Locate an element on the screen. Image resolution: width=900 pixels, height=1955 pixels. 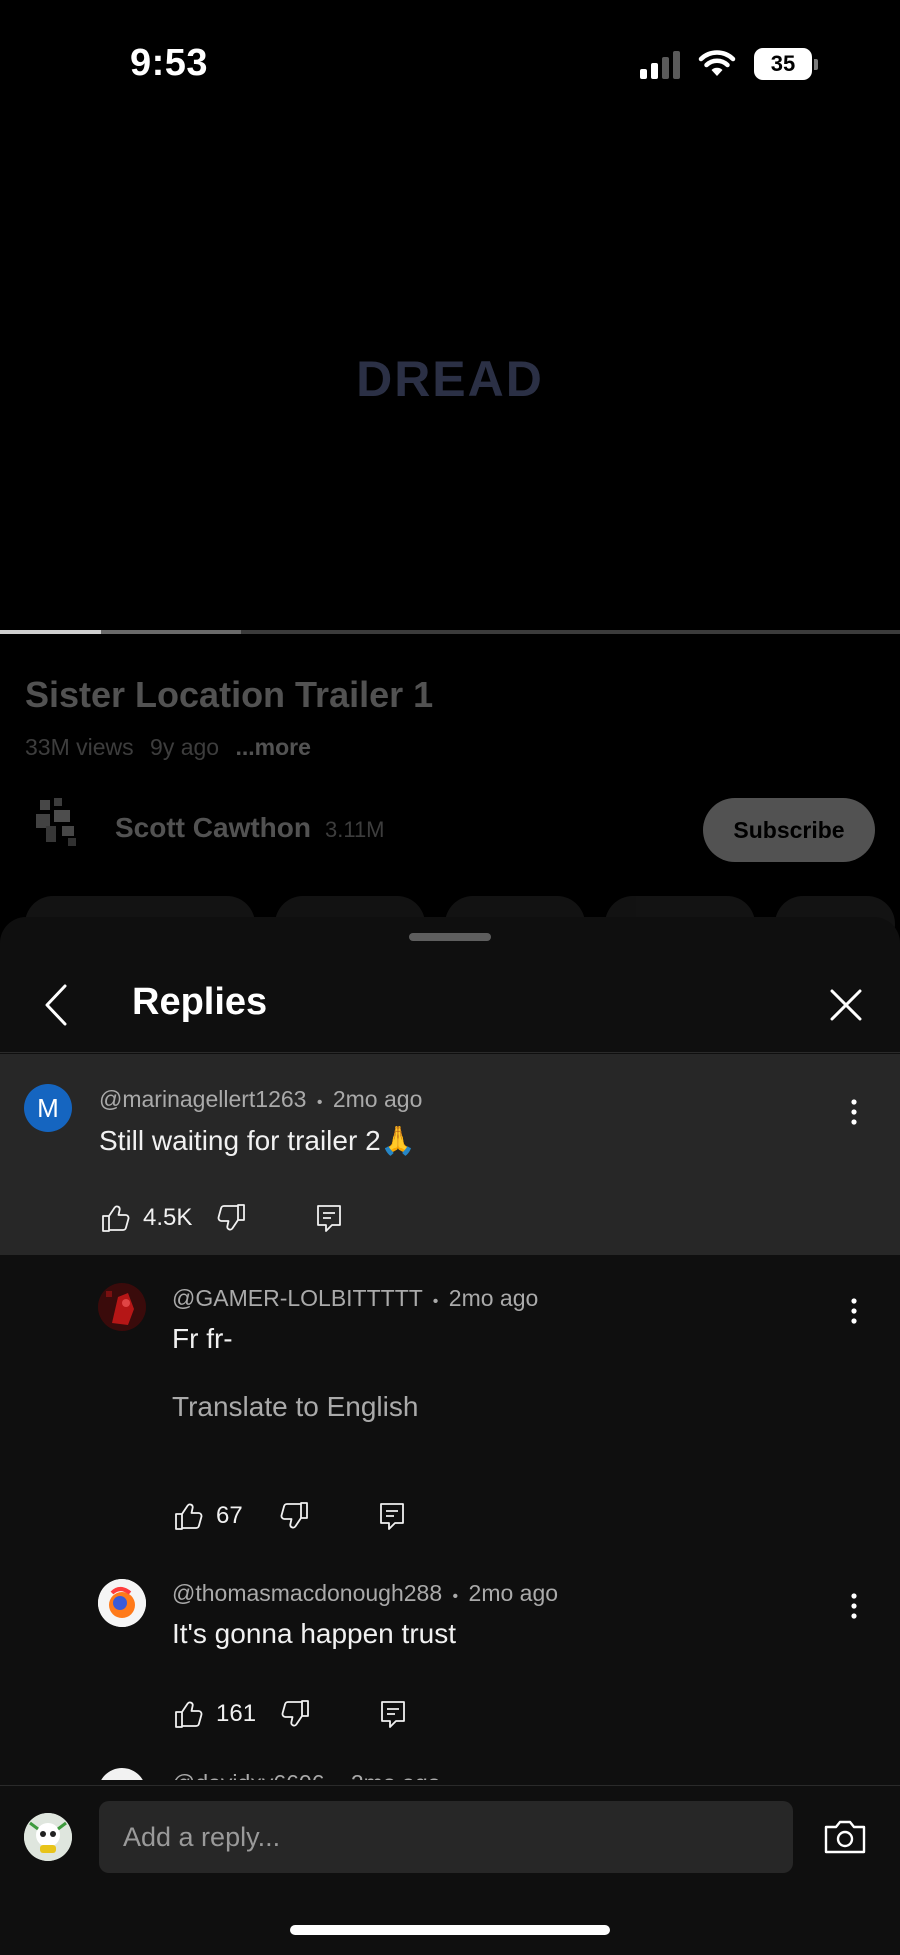
comment-actions: 67 is located at coordinates (290, 1516).